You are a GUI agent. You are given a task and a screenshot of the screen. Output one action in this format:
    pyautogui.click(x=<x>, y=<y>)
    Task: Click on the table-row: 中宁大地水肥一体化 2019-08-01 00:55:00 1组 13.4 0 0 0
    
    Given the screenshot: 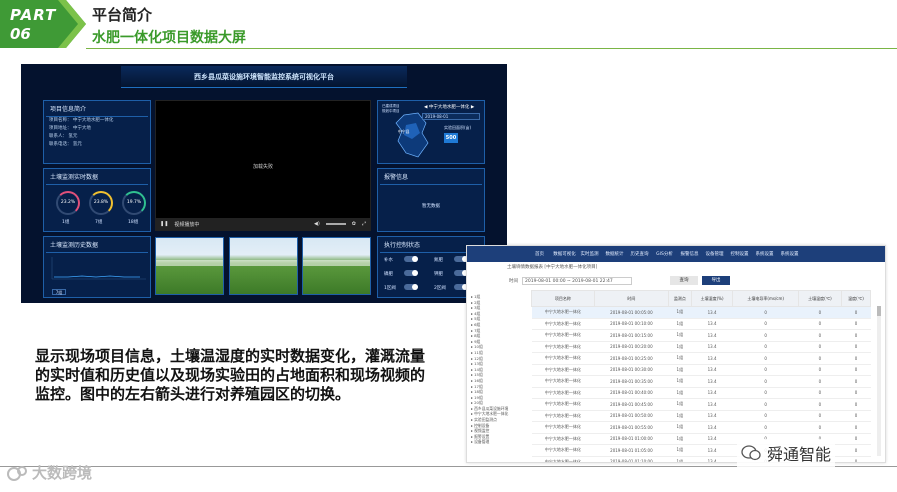 What is the action you would take?
    pyautogui.click(x=701, y=427)
    